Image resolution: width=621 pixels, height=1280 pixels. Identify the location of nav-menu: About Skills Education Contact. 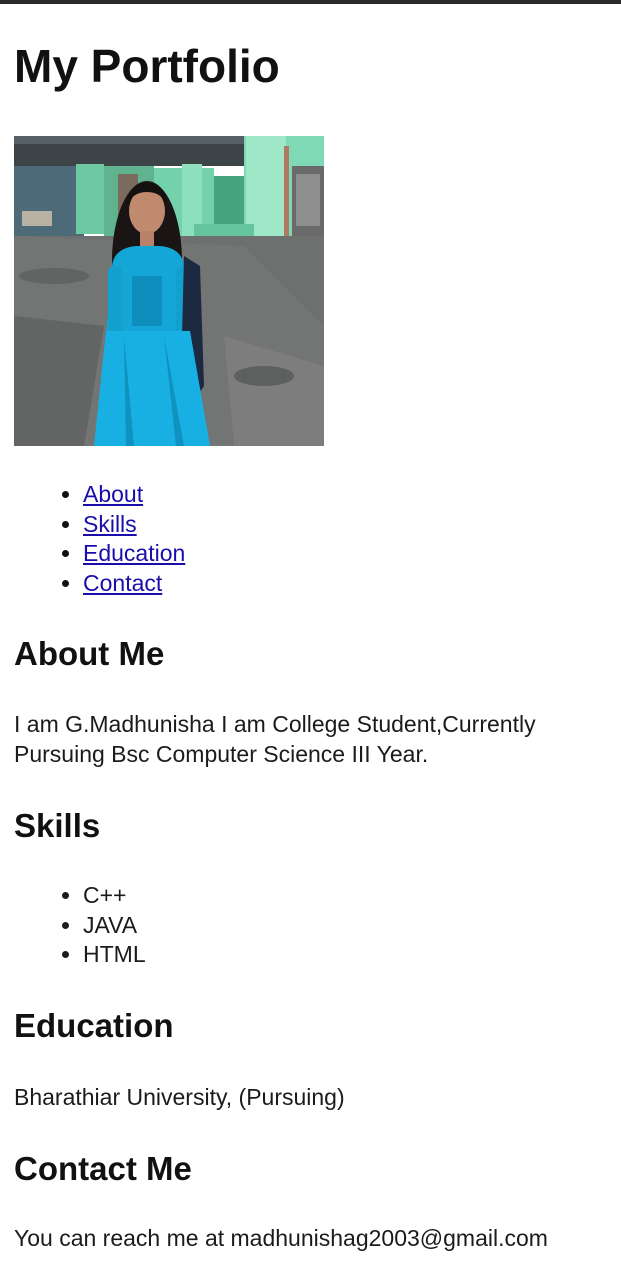
(92, 539).